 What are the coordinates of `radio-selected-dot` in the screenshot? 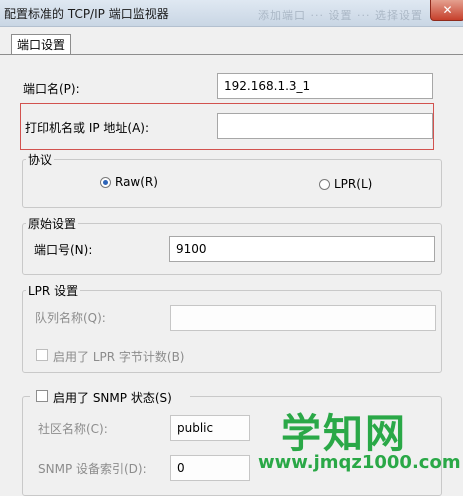 It's located at (105, 182).